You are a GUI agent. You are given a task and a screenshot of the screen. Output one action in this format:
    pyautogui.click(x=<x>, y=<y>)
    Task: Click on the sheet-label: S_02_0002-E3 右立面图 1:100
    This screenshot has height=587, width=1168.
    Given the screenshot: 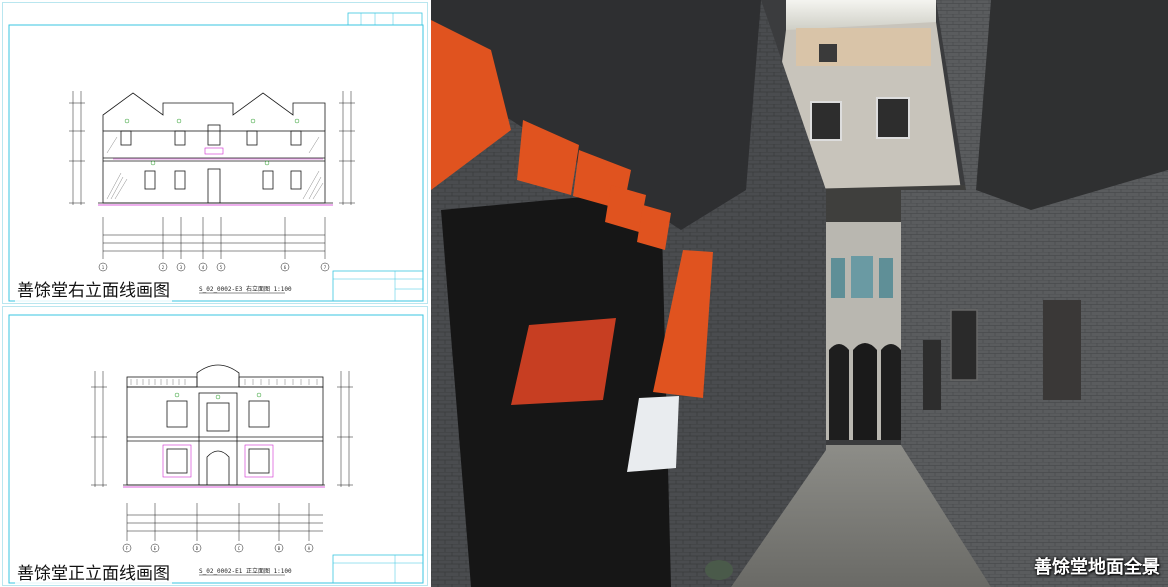 What is the action you would take?
    pyautogui.click(x=245, y=289)
    